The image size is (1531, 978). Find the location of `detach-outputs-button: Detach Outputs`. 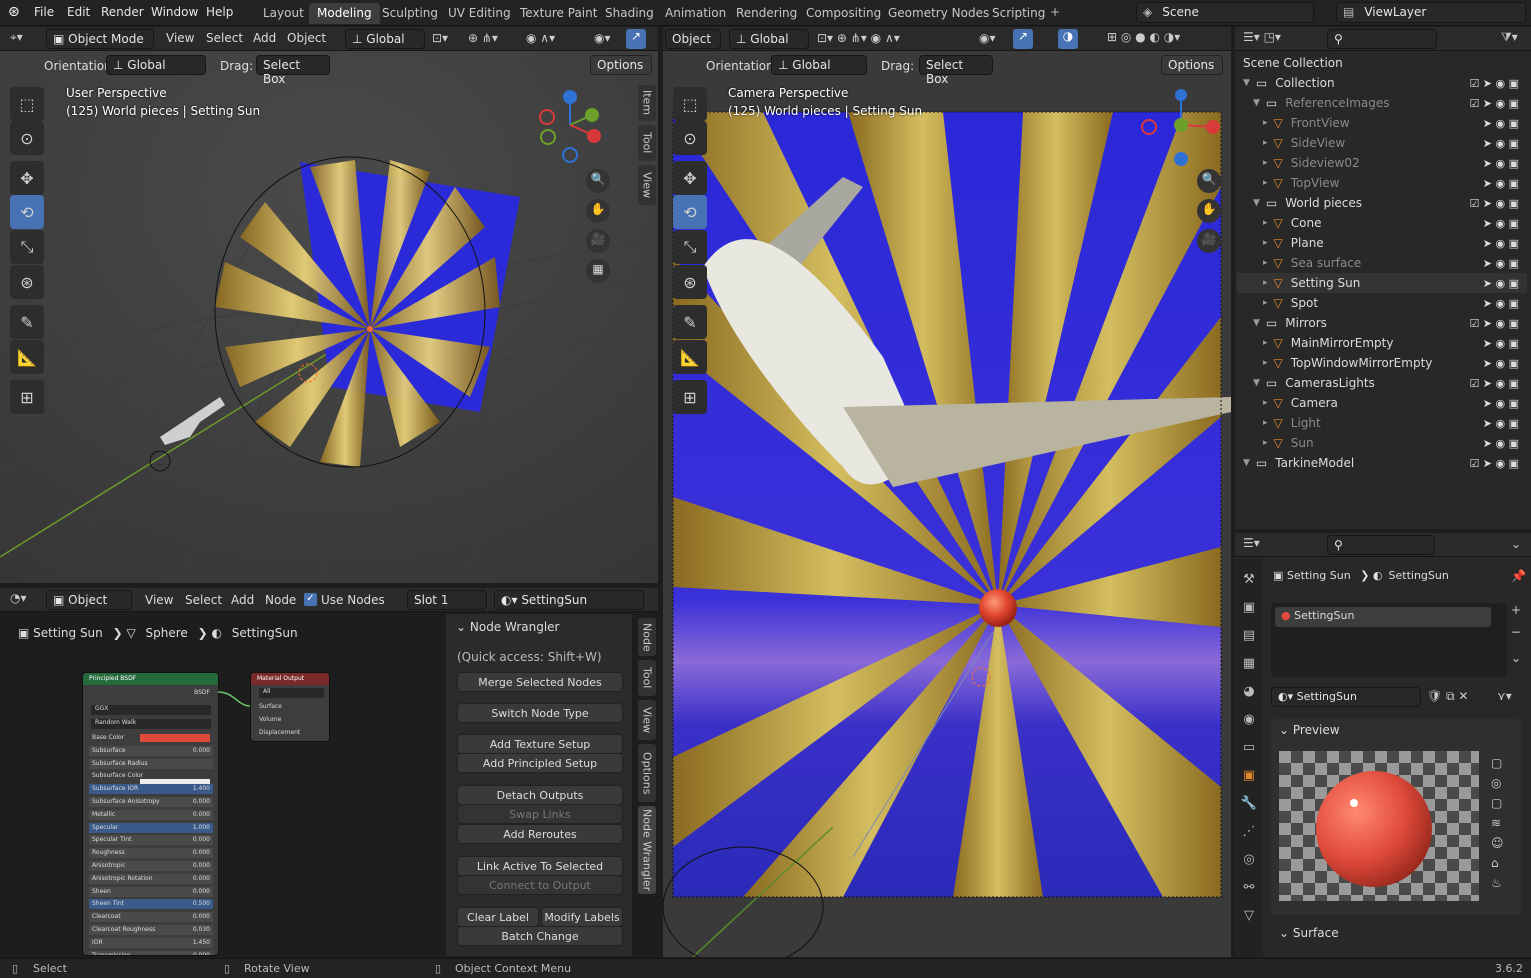

detach-outputs-button: Detach Outputs is located at coordinates (540, 795).